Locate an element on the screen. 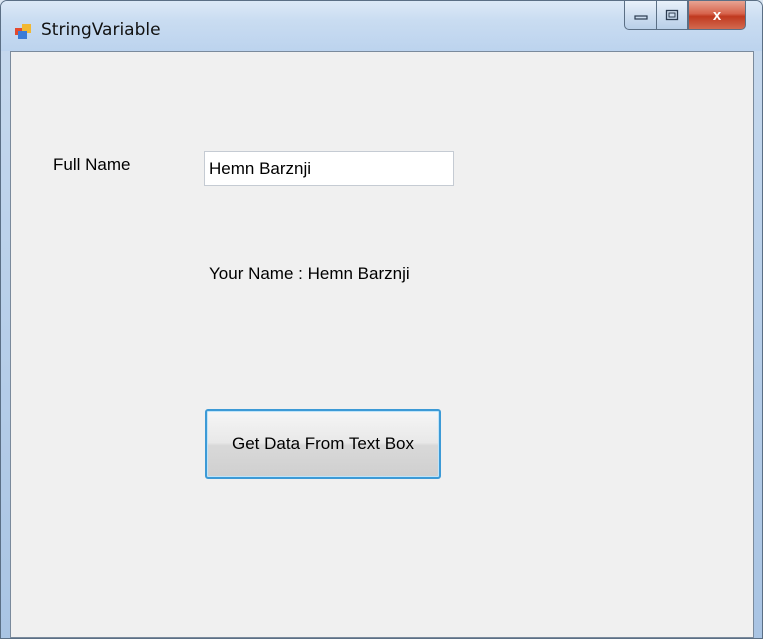 The width and height of the screenshot is (763, 639). caption-buttons: x is located at coordinates (685, 16).